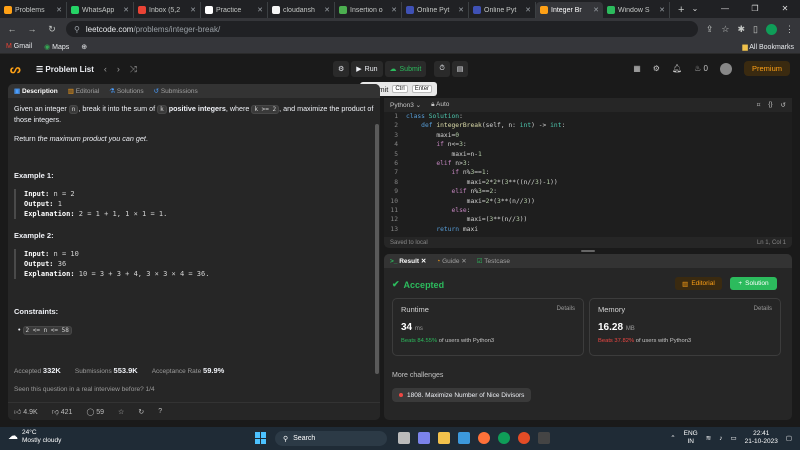 This screenshot has width=800, height=450. I want to click on code-line: 7 if n%3==1:, so click(588, 172).